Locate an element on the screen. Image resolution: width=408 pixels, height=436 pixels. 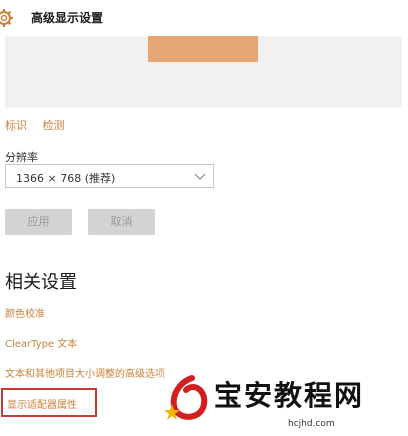
color-calibration-link: 颜色校准 is located at coordinates (25, 312).